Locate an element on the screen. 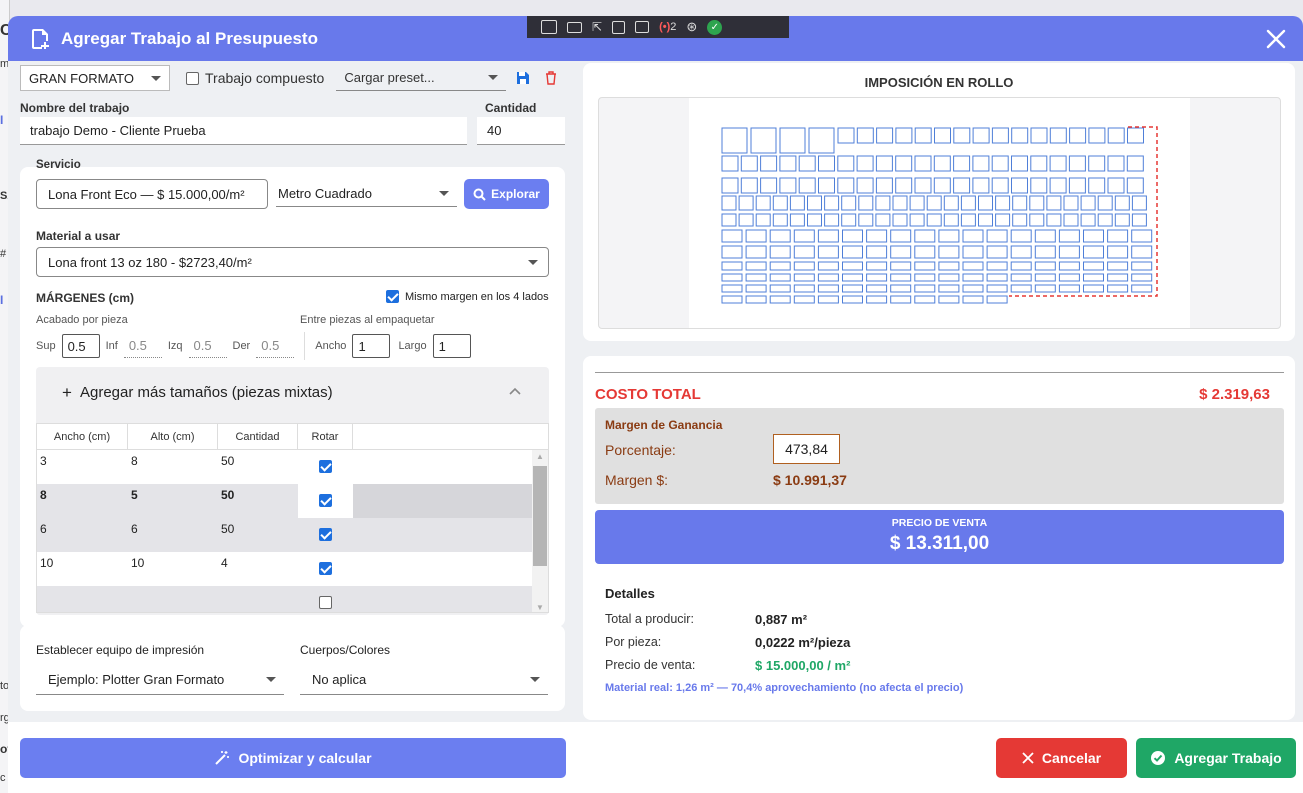  cell-ancho: 3 is located at coordinates (82, 459).